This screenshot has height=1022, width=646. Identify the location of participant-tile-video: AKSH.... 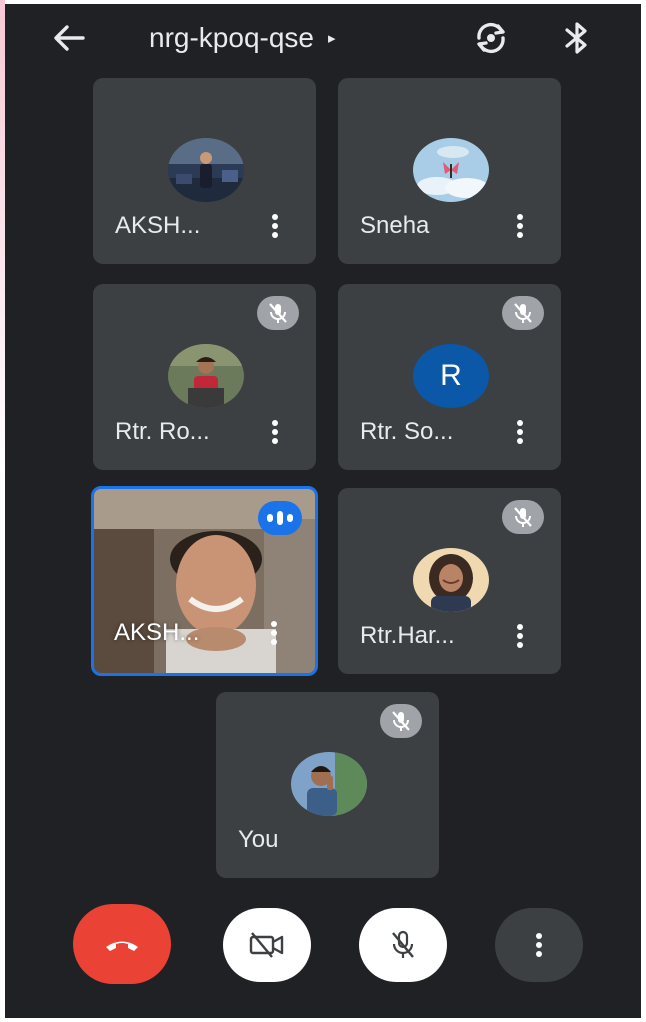
(204, 581).